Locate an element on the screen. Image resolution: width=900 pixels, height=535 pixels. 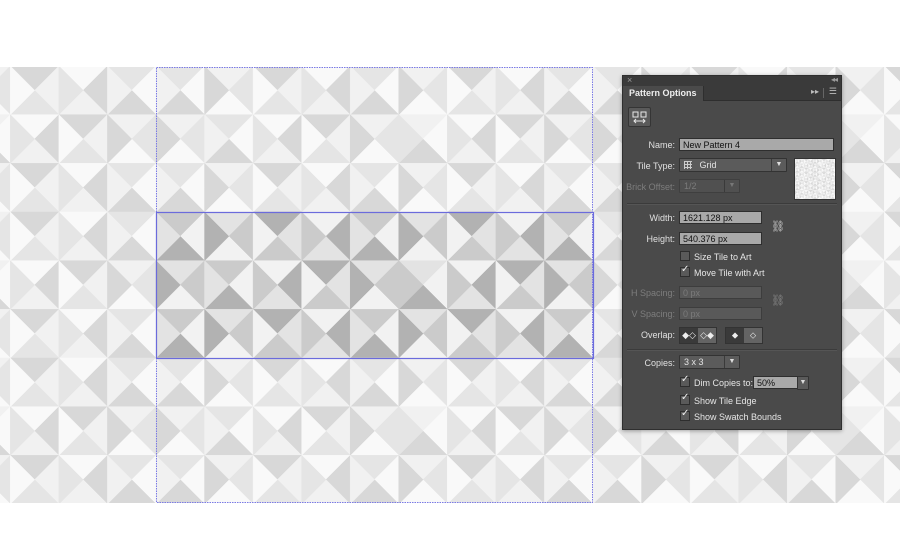
overlap-top-front-icon: ⬥ is located at coordinates (735, 335).